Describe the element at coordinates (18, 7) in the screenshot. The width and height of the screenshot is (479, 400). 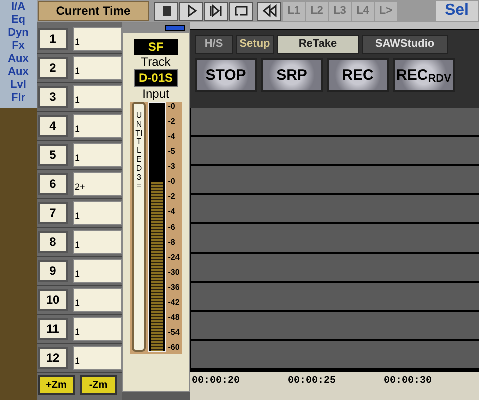
I see `sidebar-item: I/A` at that location.